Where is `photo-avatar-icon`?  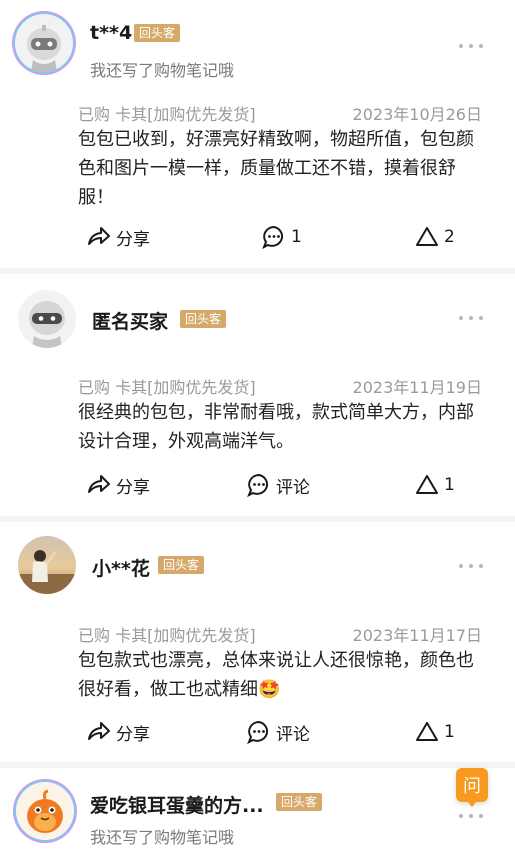
photo-avatar-icon is located at coordinates (47, 565).